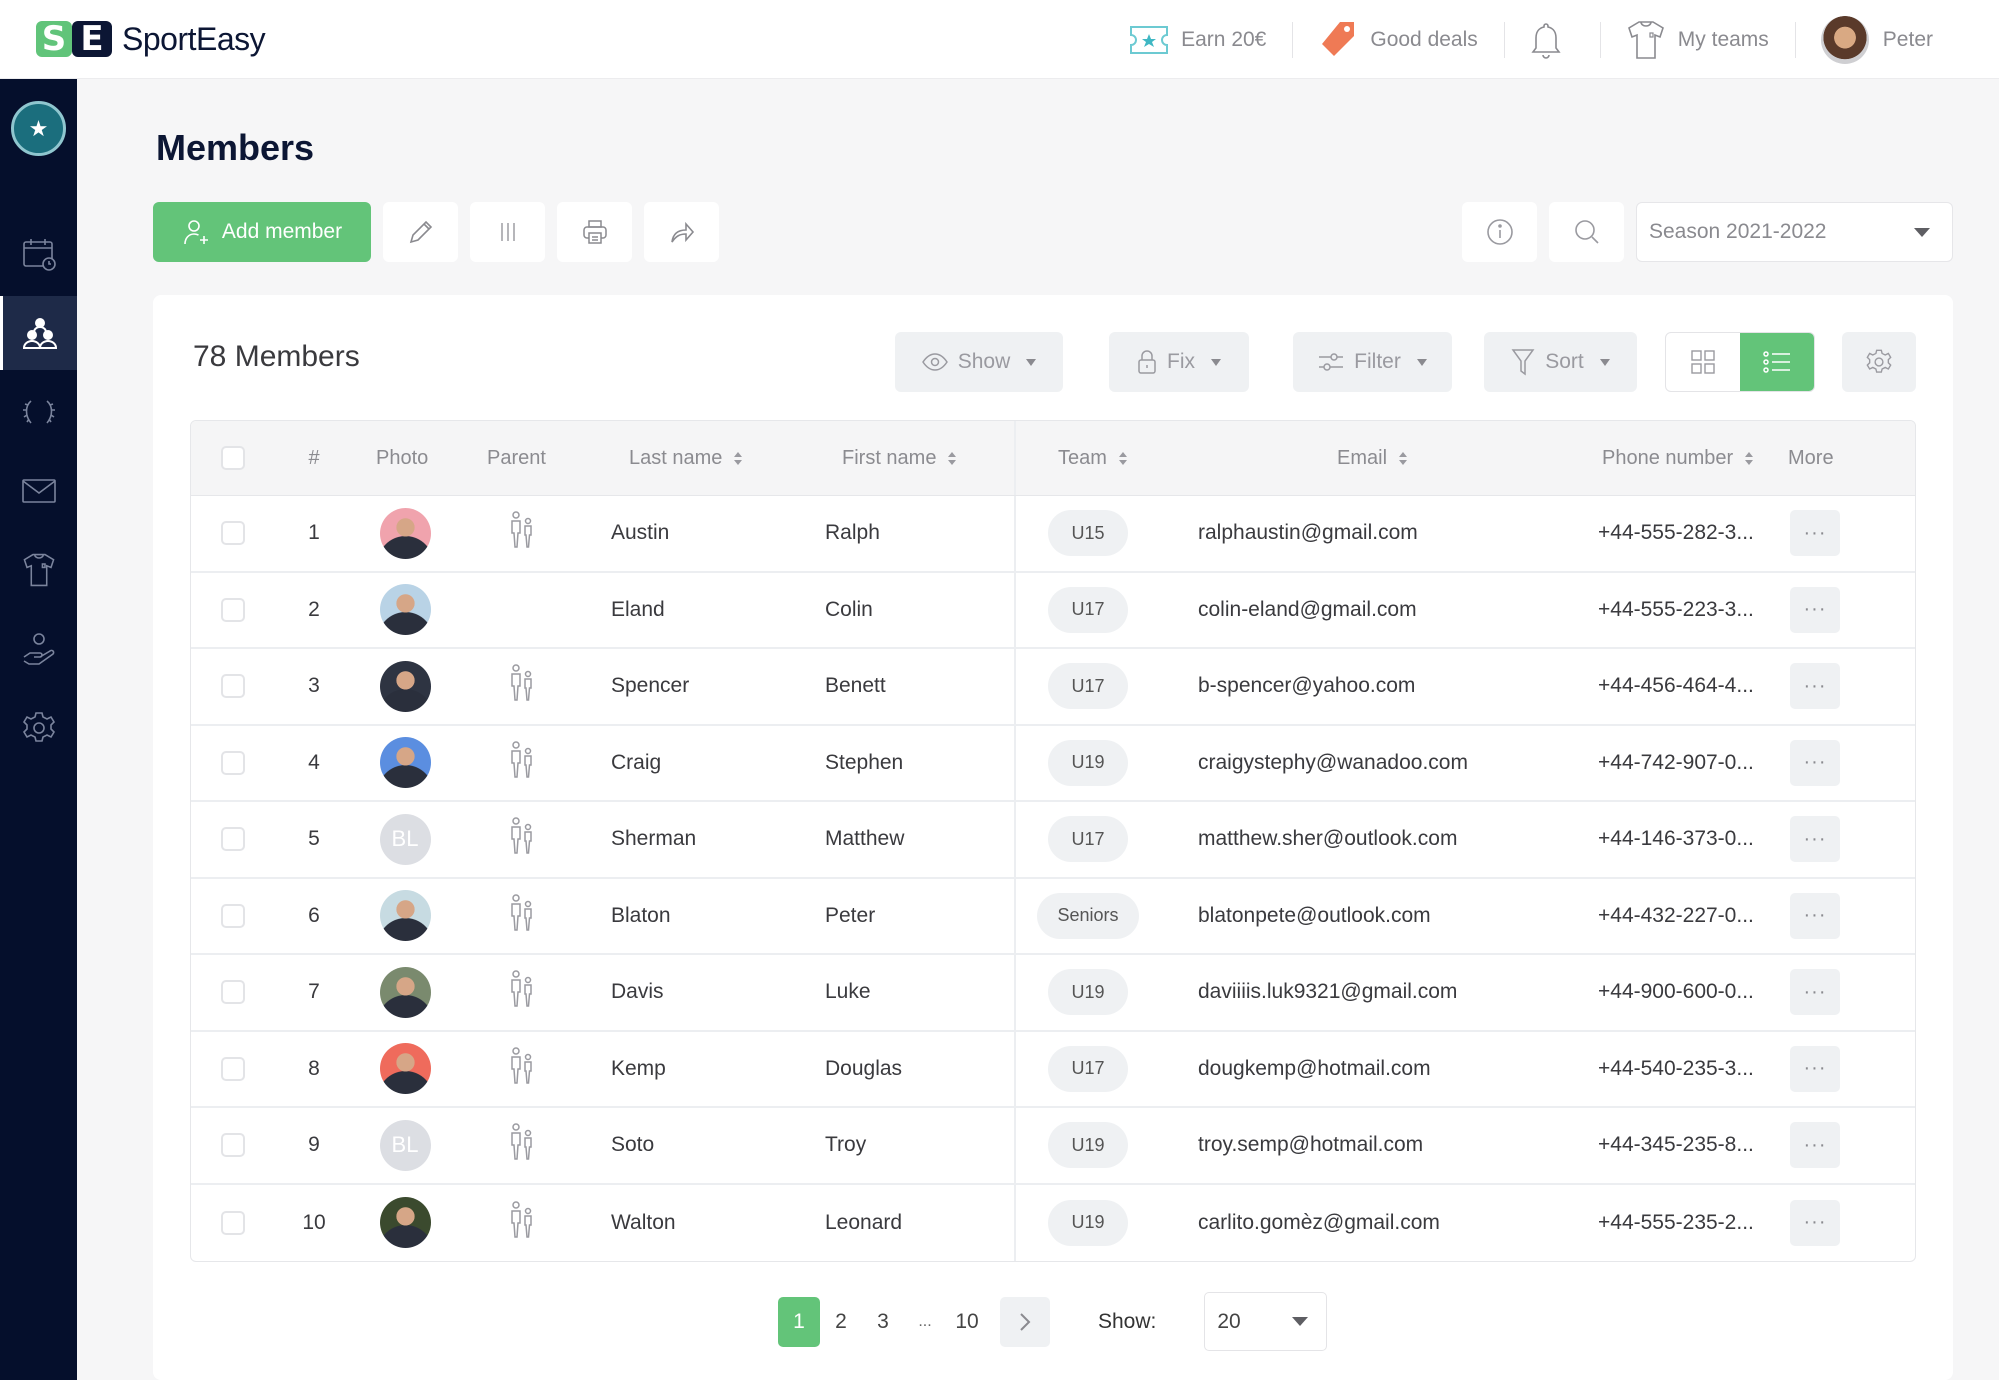 The height and width of the screenshot is (1380, 1999). What do you see at coordinates (979, 362) in the screenshot?
I see `show-button: Show` at bounding box center [979, 362].